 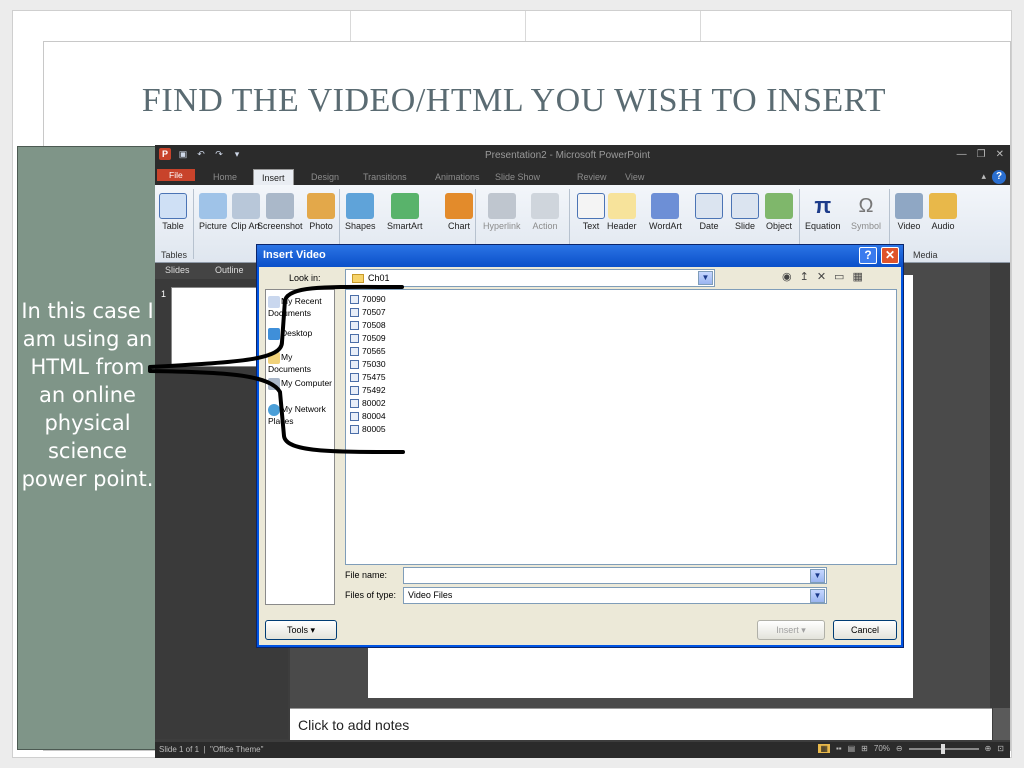 I want to click on tab-outline: Outline, so click(x=229, y=270).